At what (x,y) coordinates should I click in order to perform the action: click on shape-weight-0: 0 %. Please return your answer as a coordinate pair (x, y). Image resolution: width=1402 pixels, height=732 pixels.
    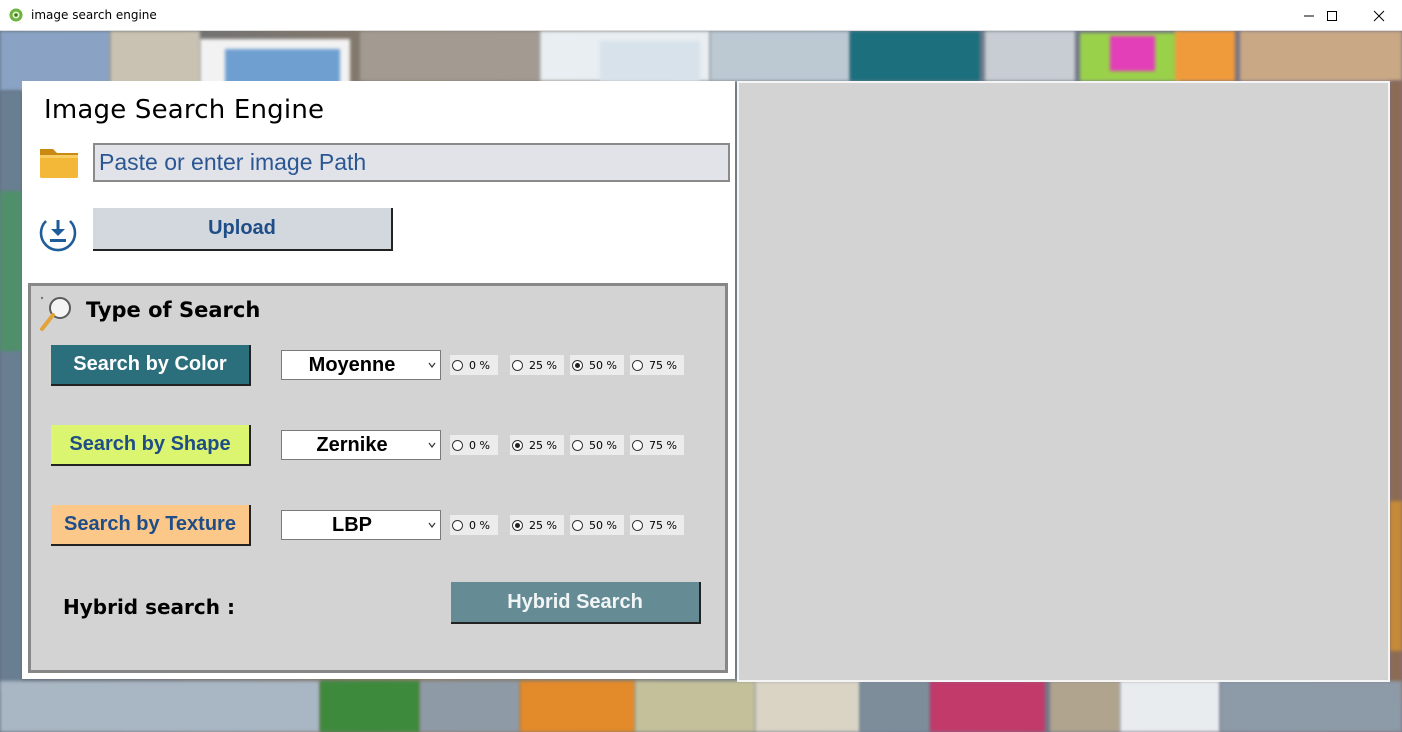
    Looking at the image, I should click on (474, 445).